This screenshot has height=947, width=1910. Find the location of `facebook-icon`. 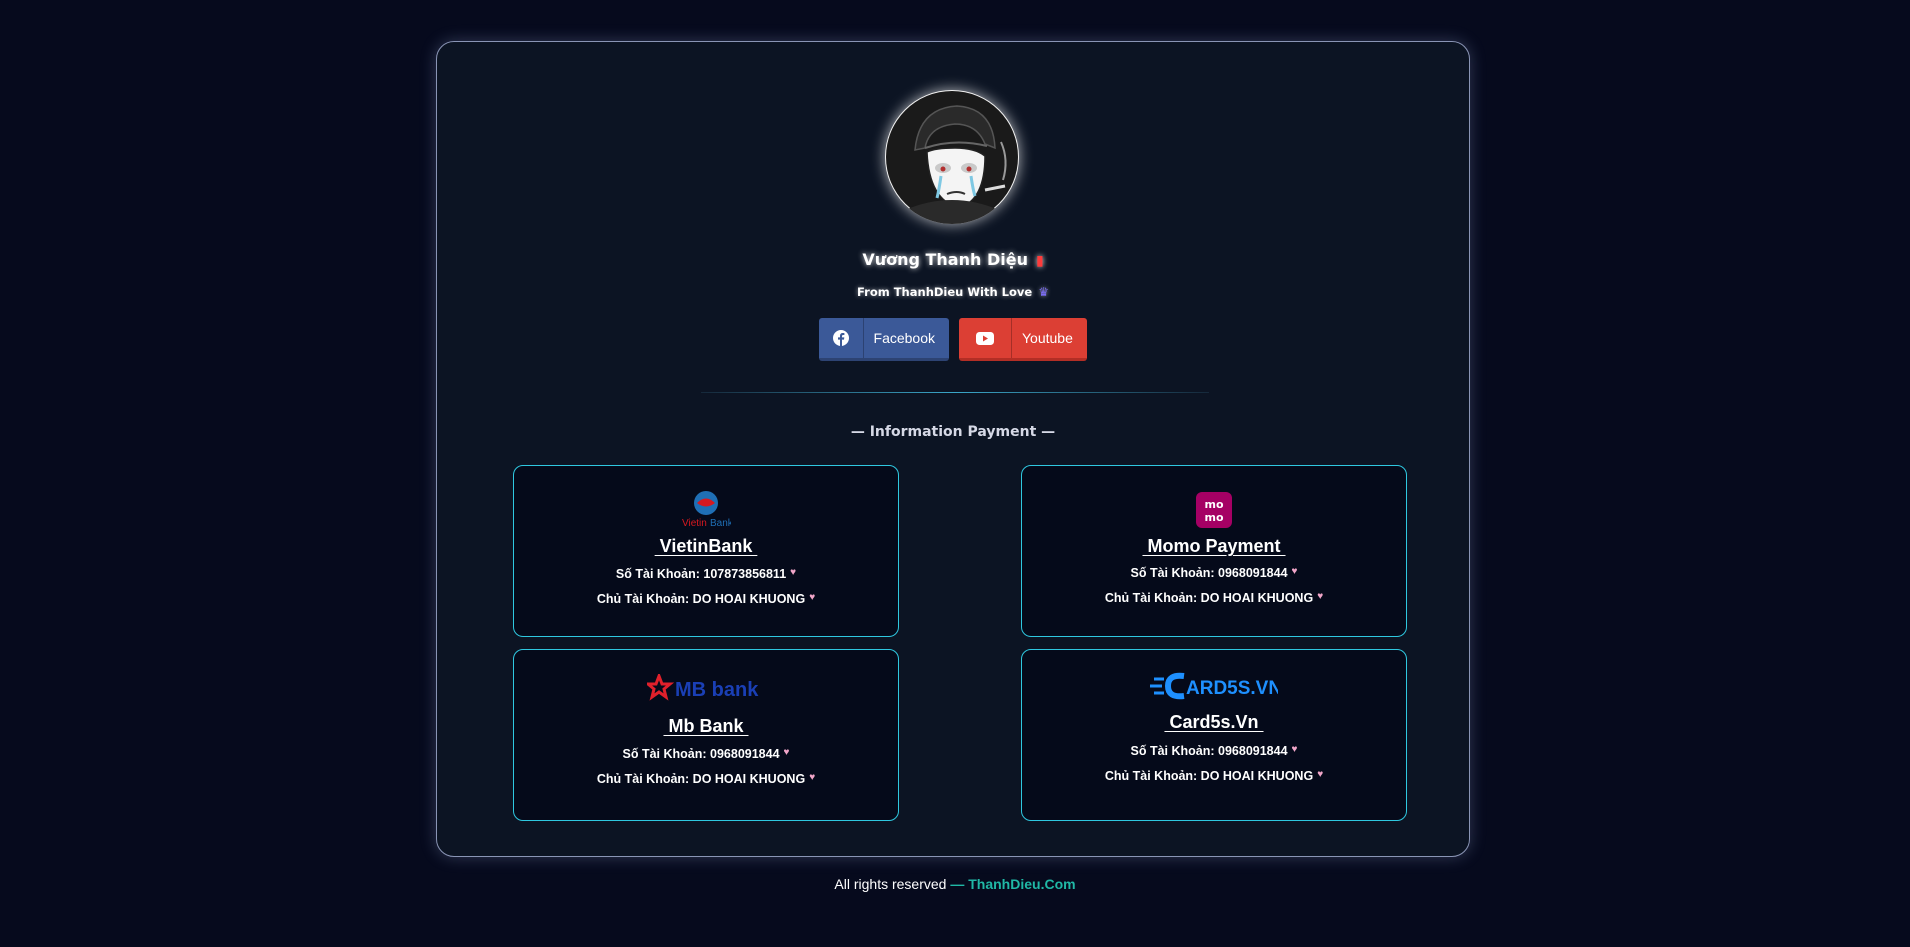

facebook-icon is located at coordinates (841, 338).